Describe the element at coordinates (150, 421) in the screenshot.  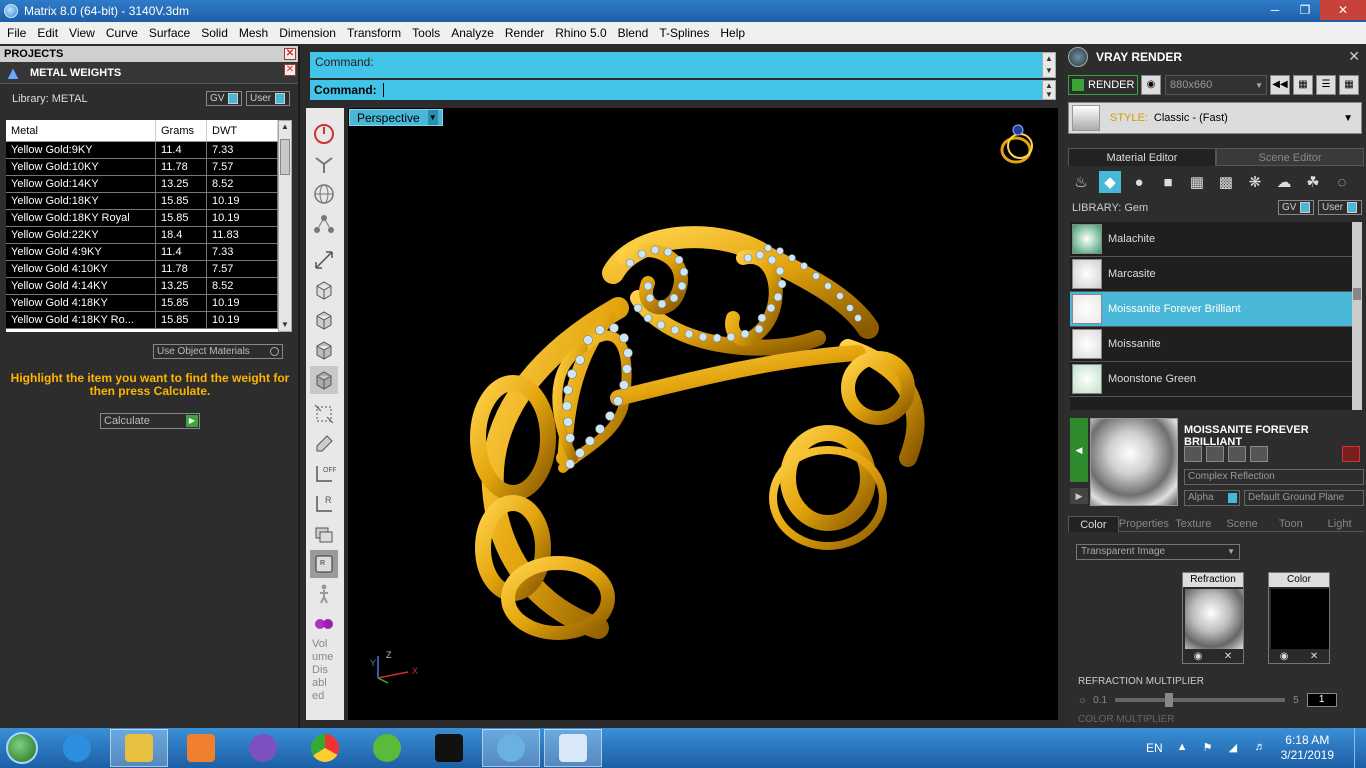
I see `calculate-button: Calculate ▶` at that location.